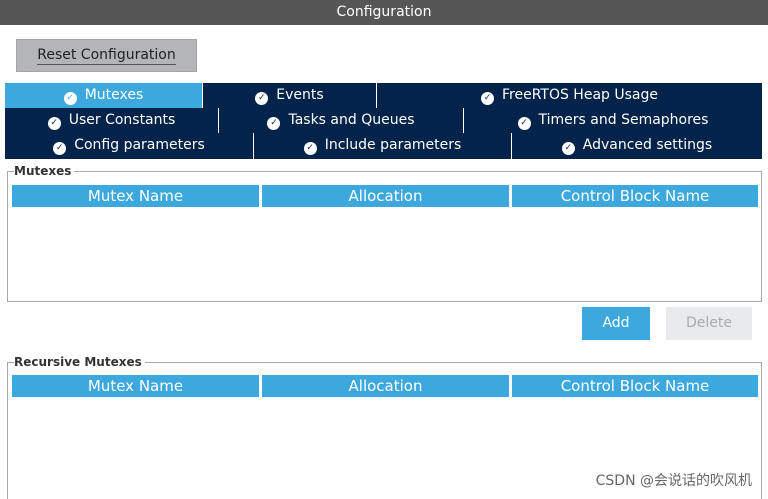  What do you see at coordinates (290, 95) in the screenshot?
I see `tab-events: ✓ Events` at bounding box center [290, 95].